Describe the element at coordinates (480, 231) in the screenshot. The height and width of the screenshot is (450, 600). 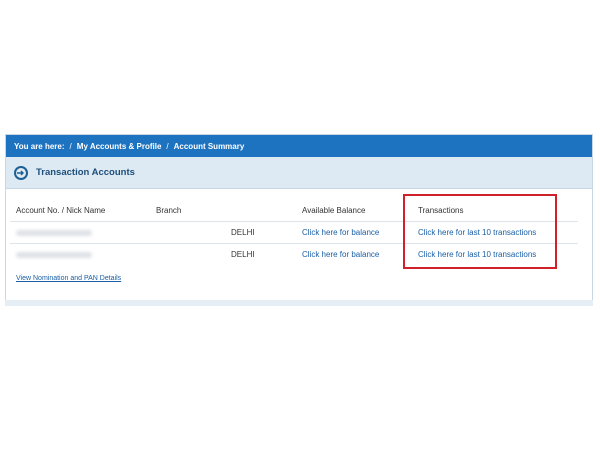
I see `transactions-highlight-box` at that location.